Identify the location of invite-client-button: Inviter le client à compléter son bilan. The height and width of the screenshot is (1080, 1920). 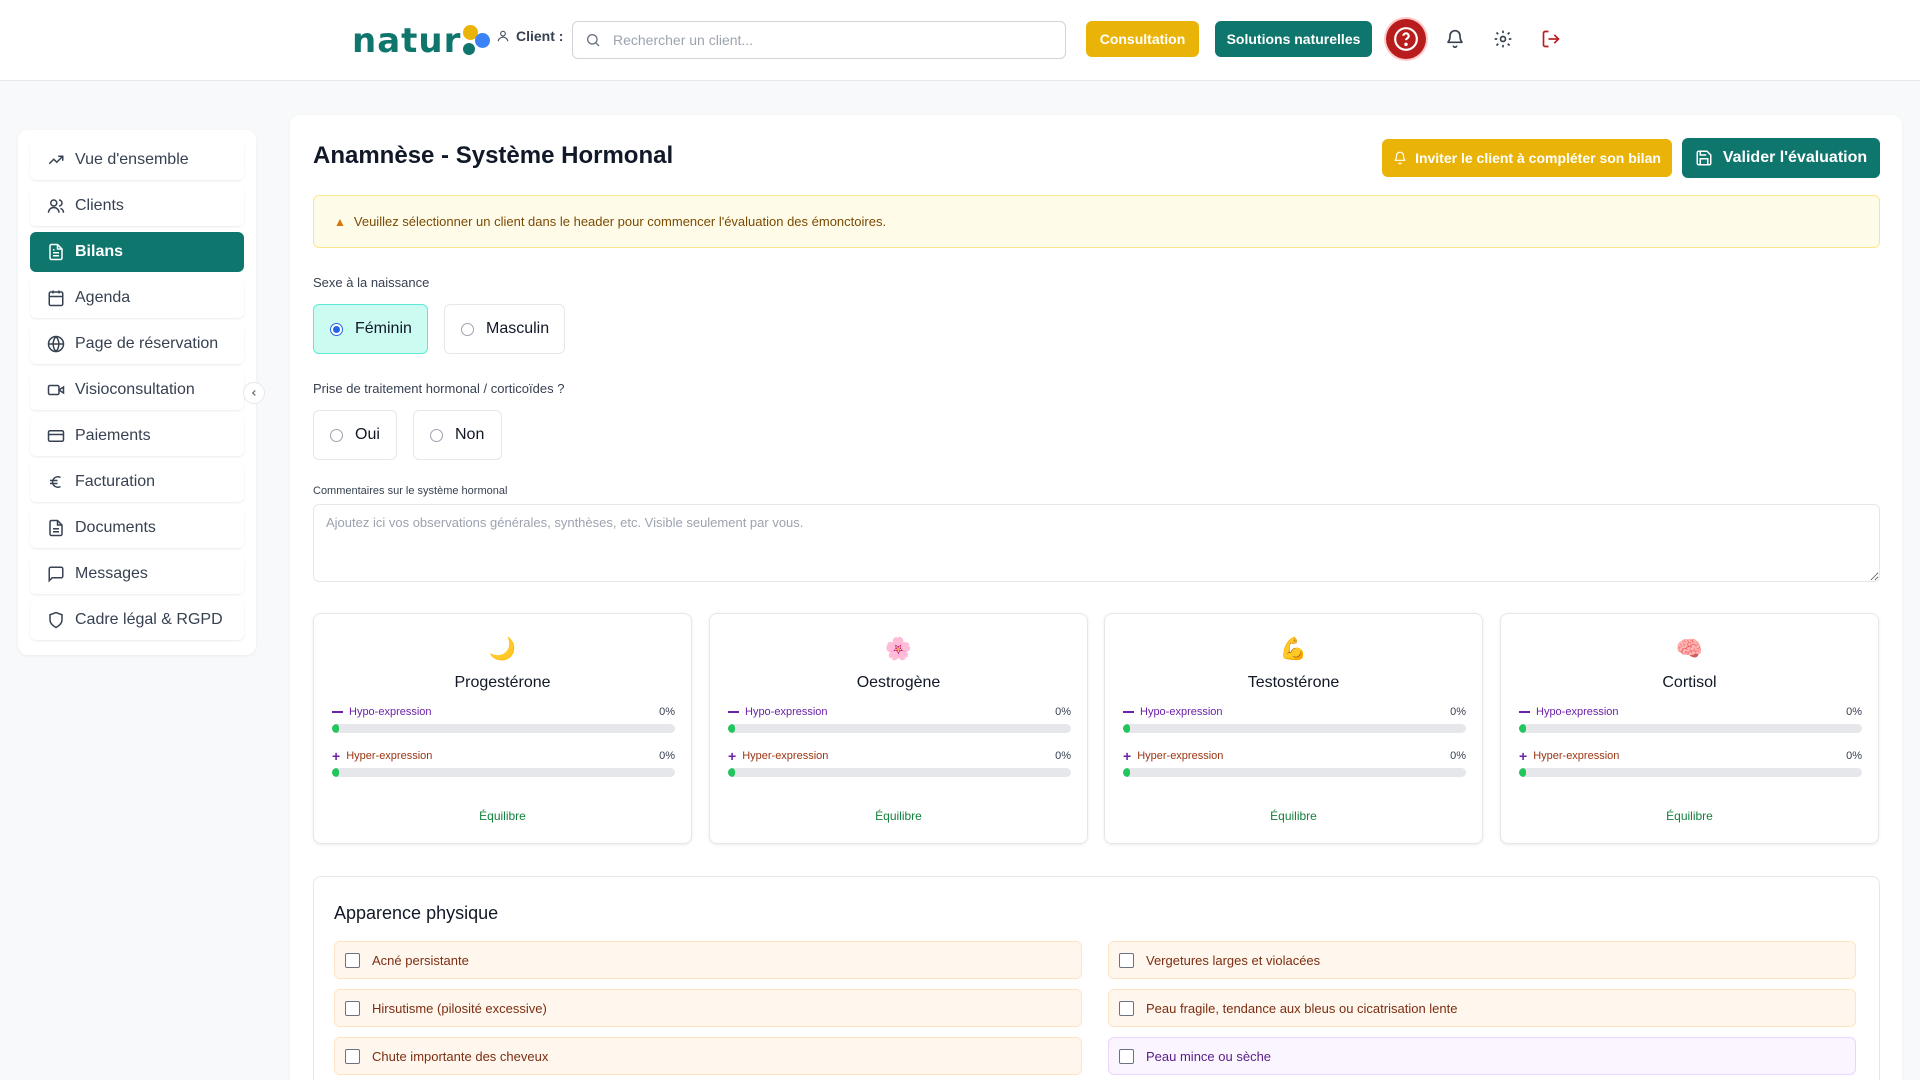
(1527, 158).